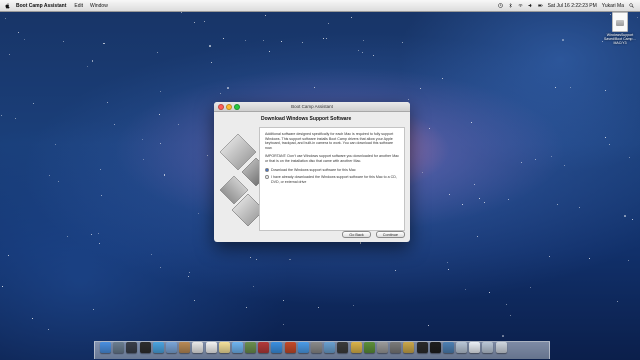 This screenshot has height=360, width=640. Describe the element at coordinates (105, 347) in the screenshot. I see `finder-icon` at that location.